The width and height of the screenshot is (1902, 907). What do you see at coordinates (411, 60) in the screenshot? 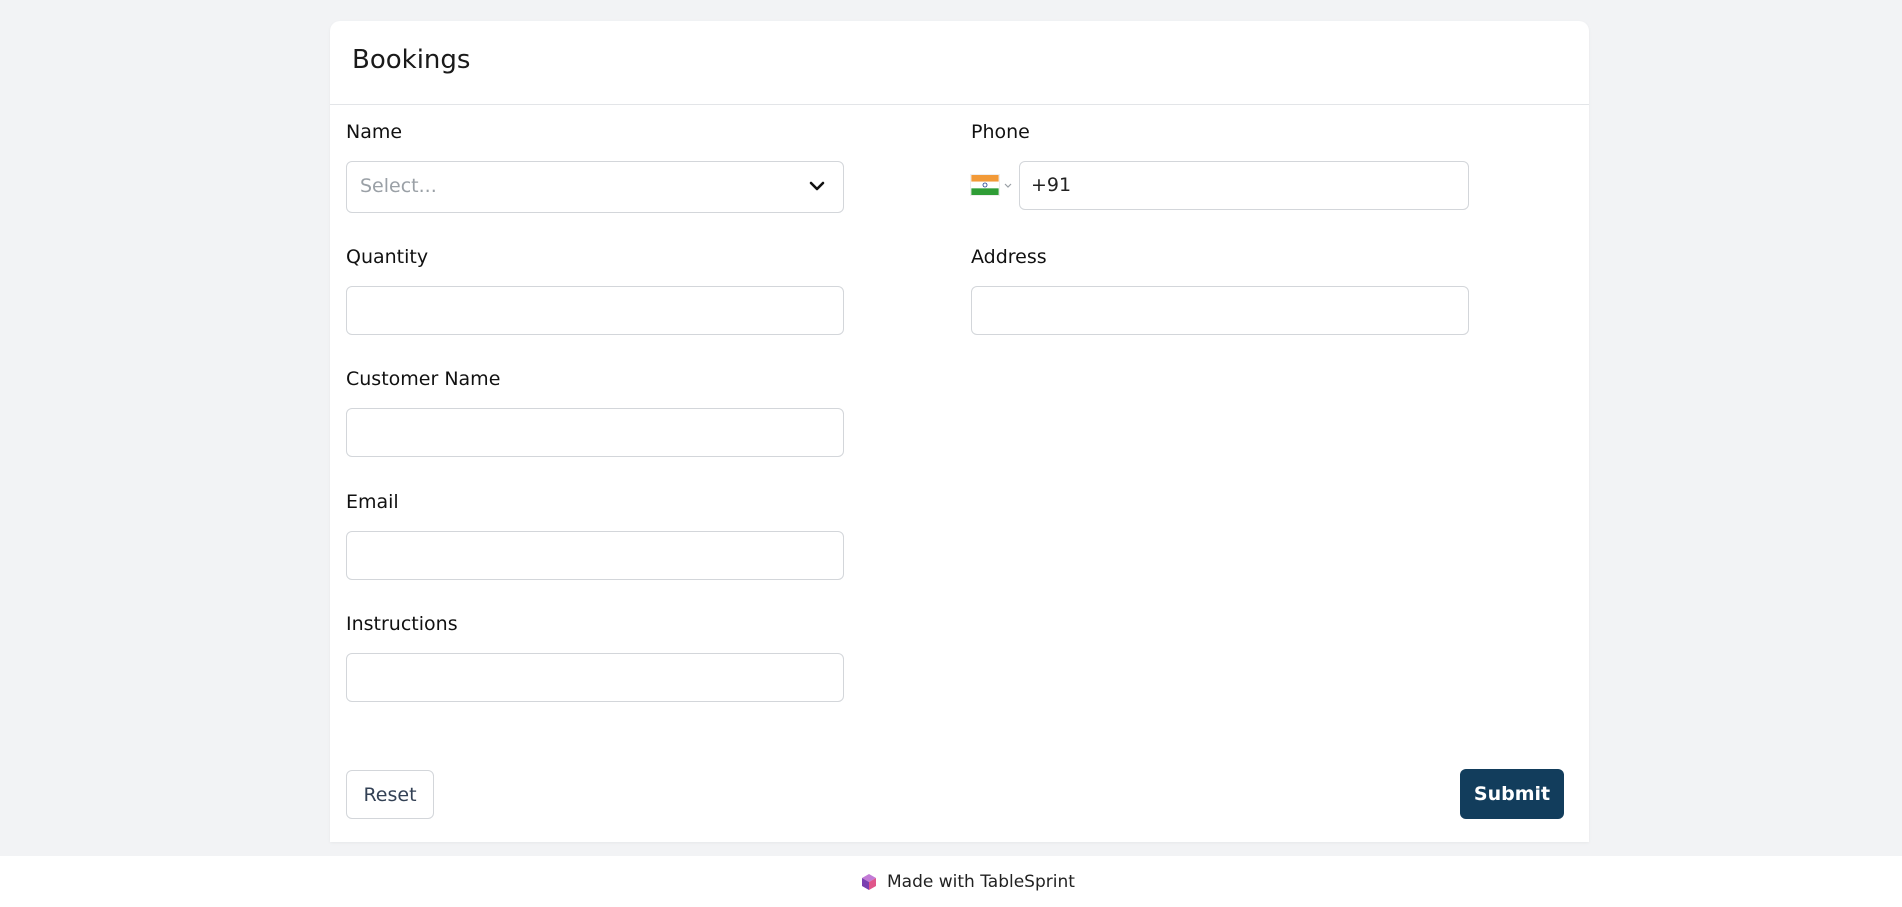
I see `form-title: Bookings` at bounding box center [411, 60].